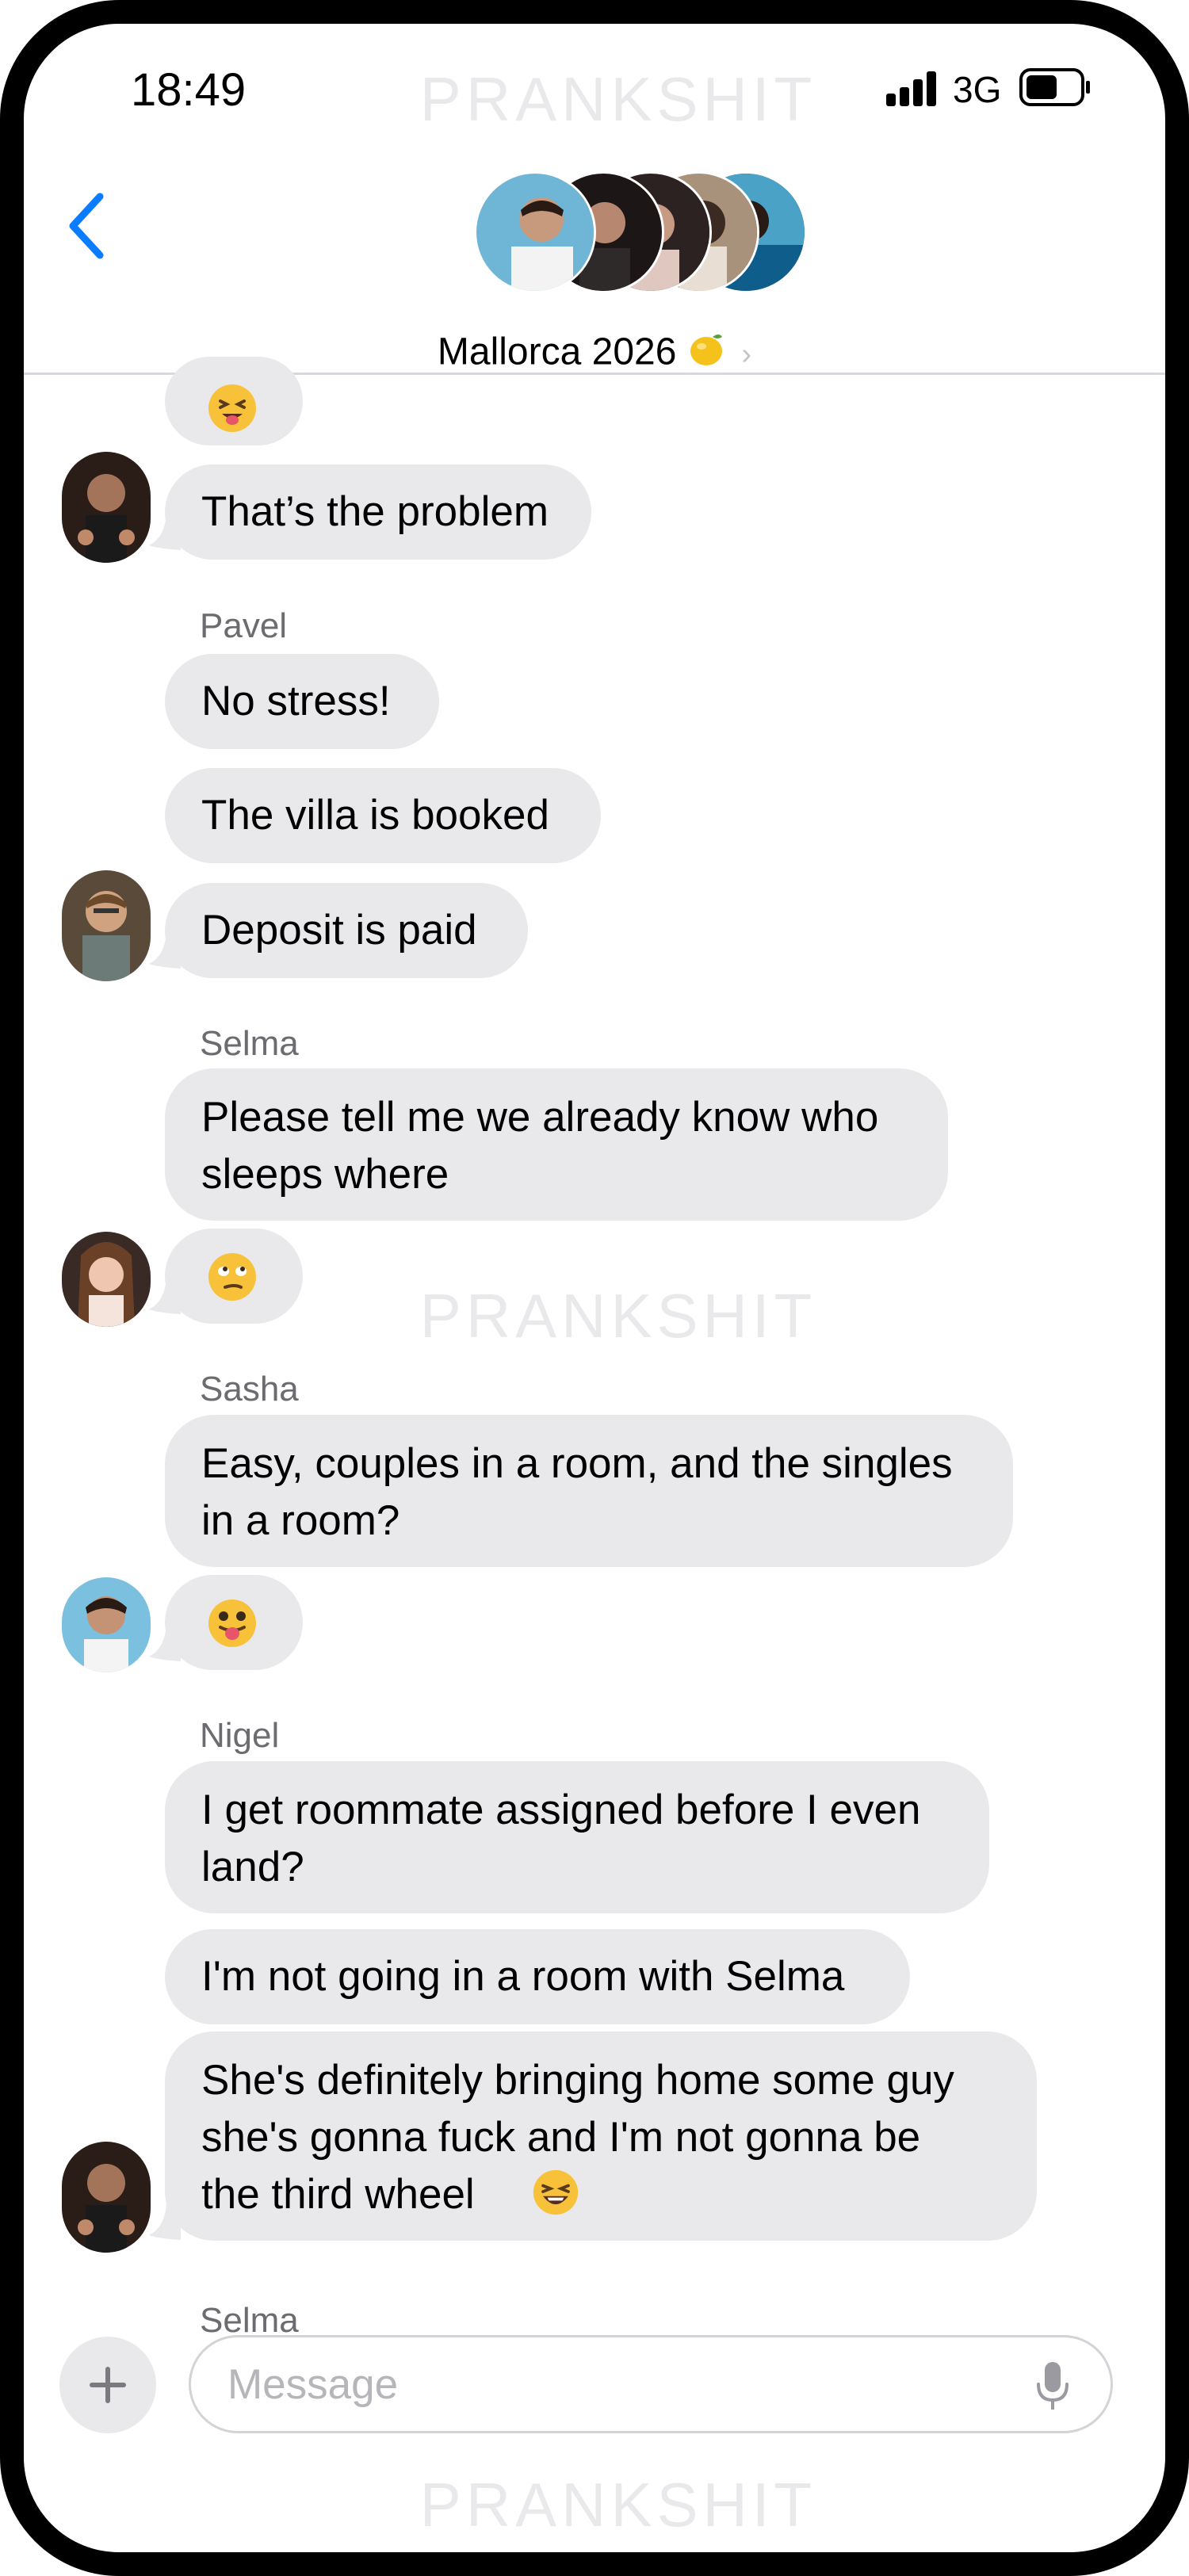 This screenshot has width=1189, height=2576. I want to click on watermark: PRANKSHIT, so click(618, 2505).